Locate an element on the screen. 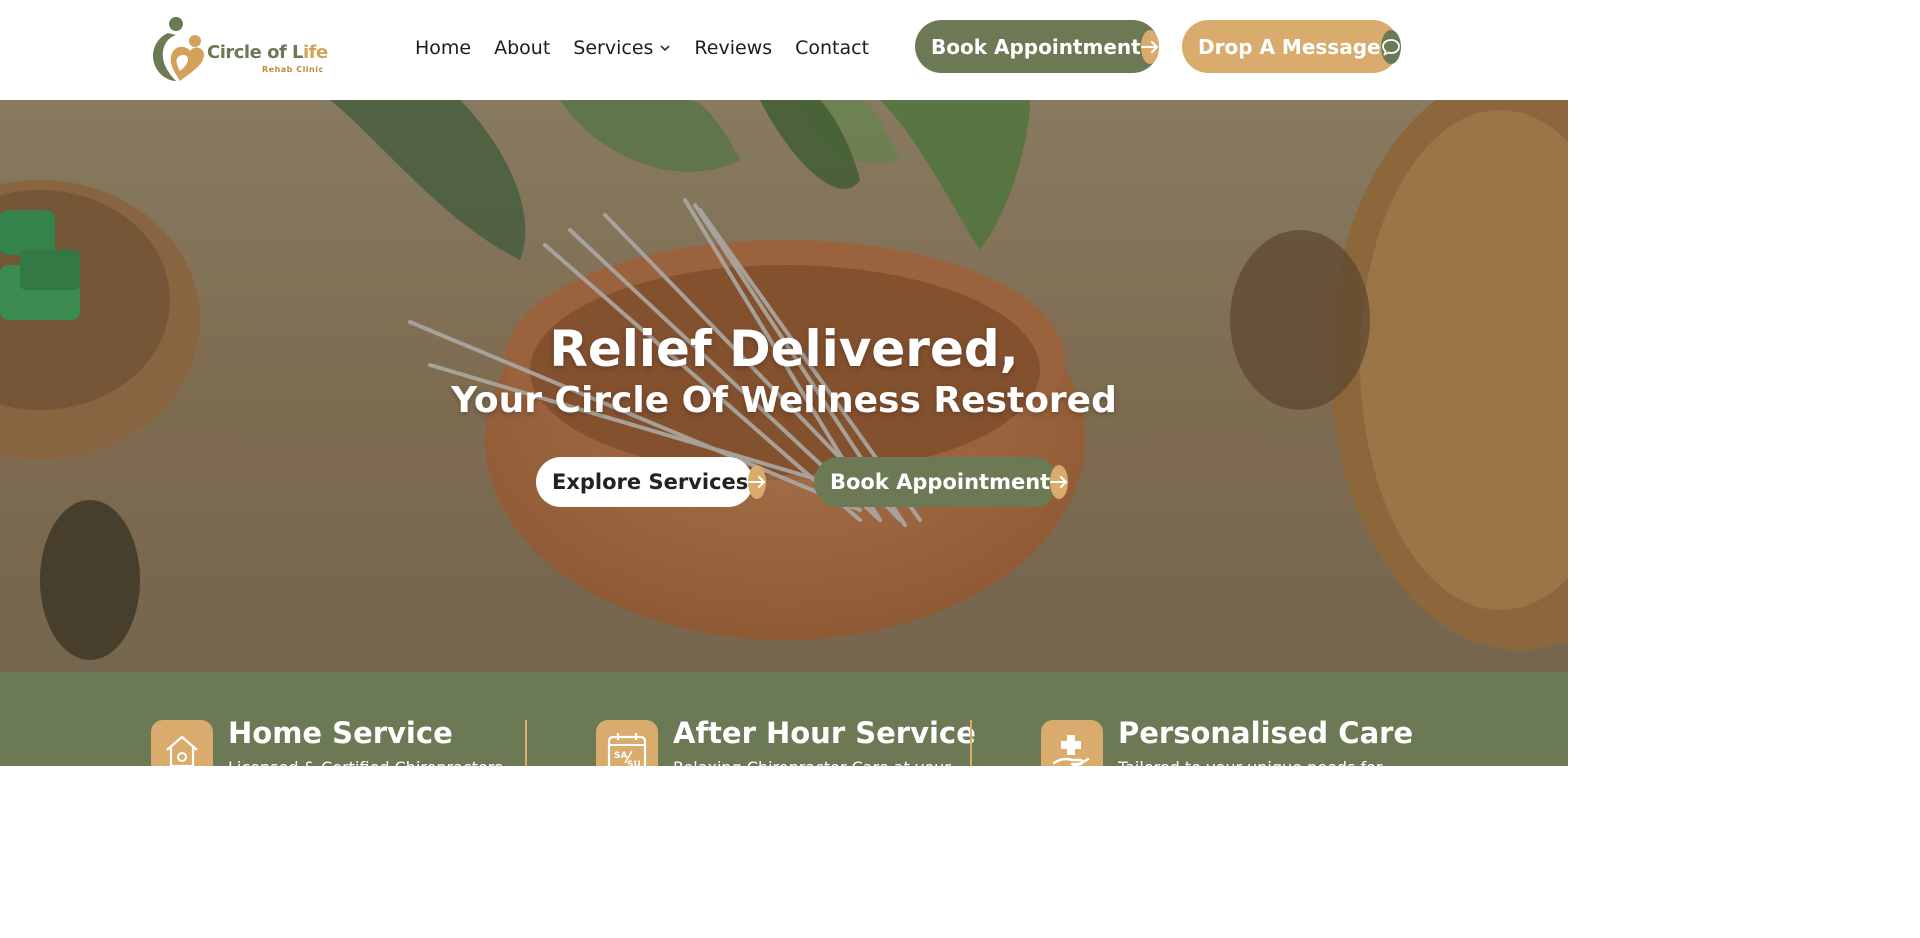  logo-name: Circle of Life is located at coordinates (267, 52).